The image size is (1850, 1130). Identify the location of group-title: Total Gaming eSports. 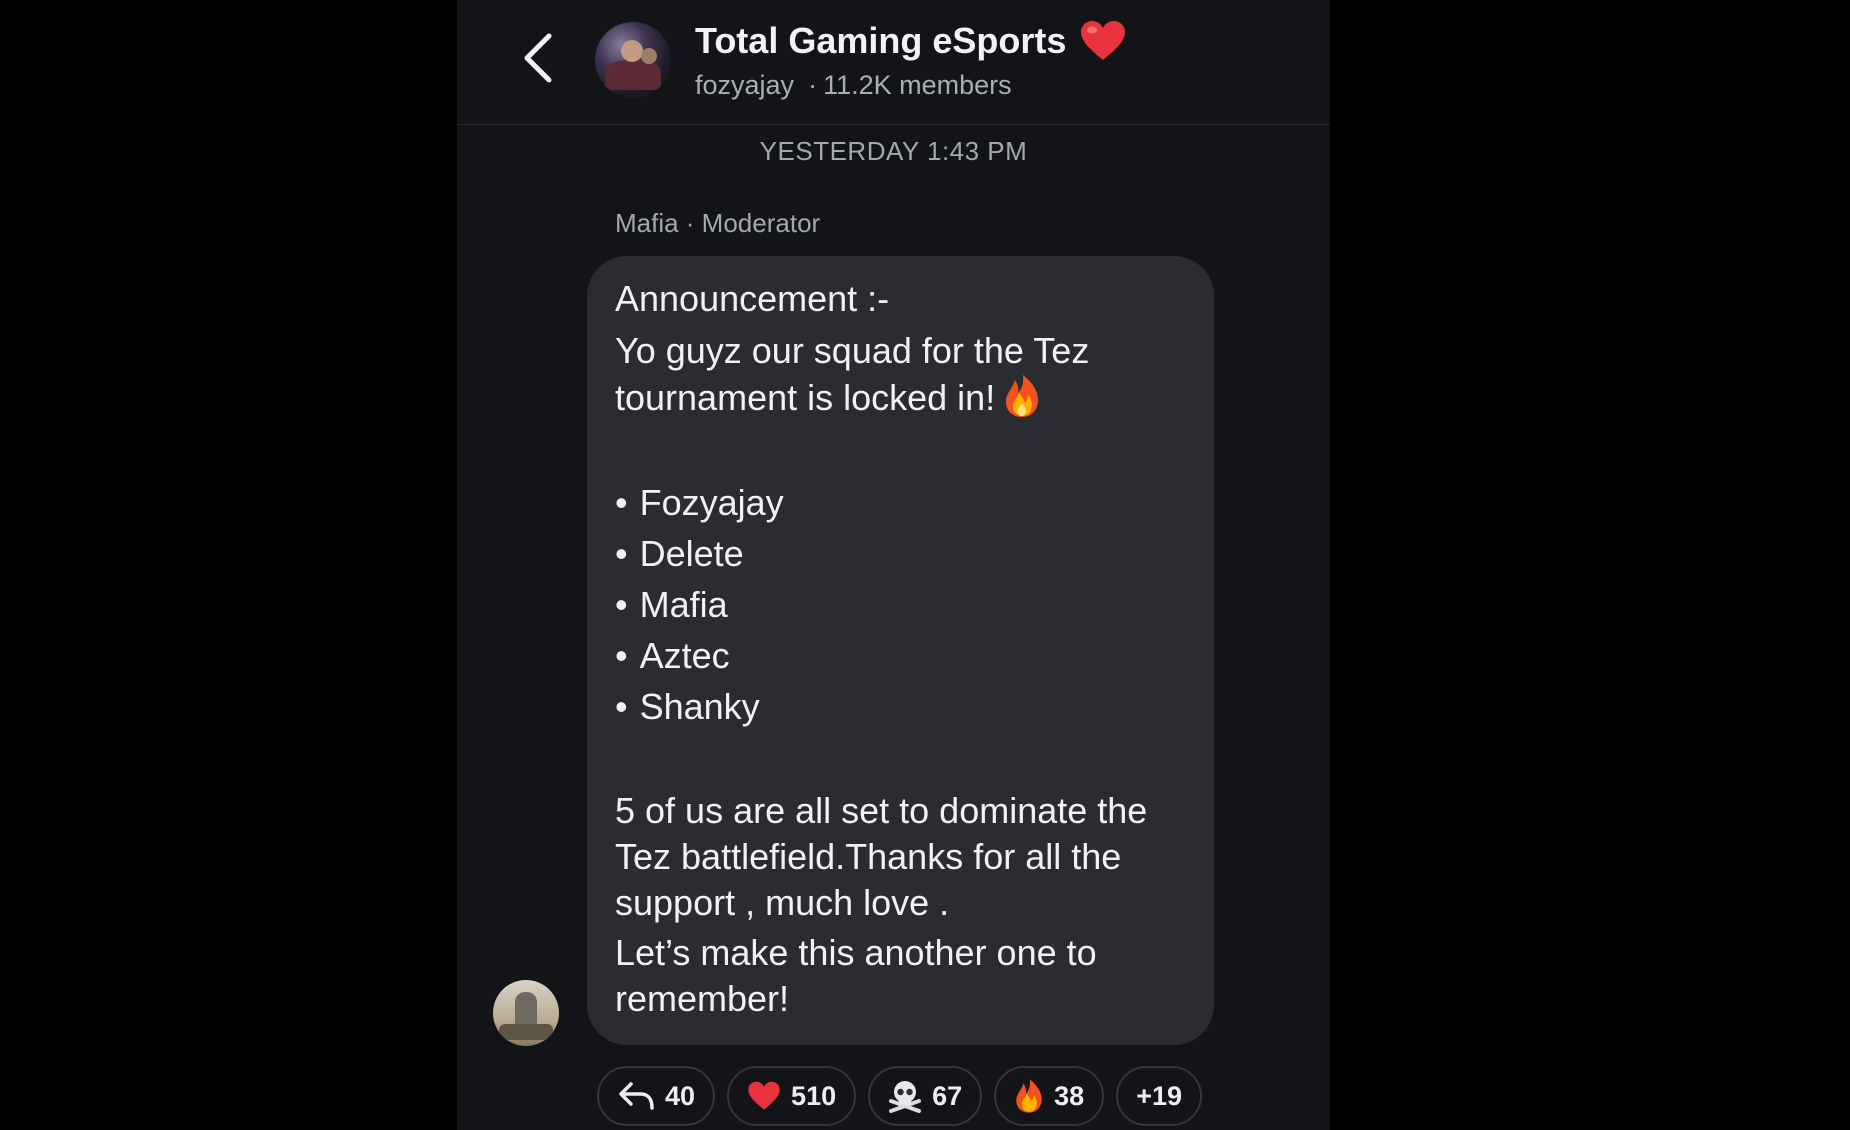
(910, 41).